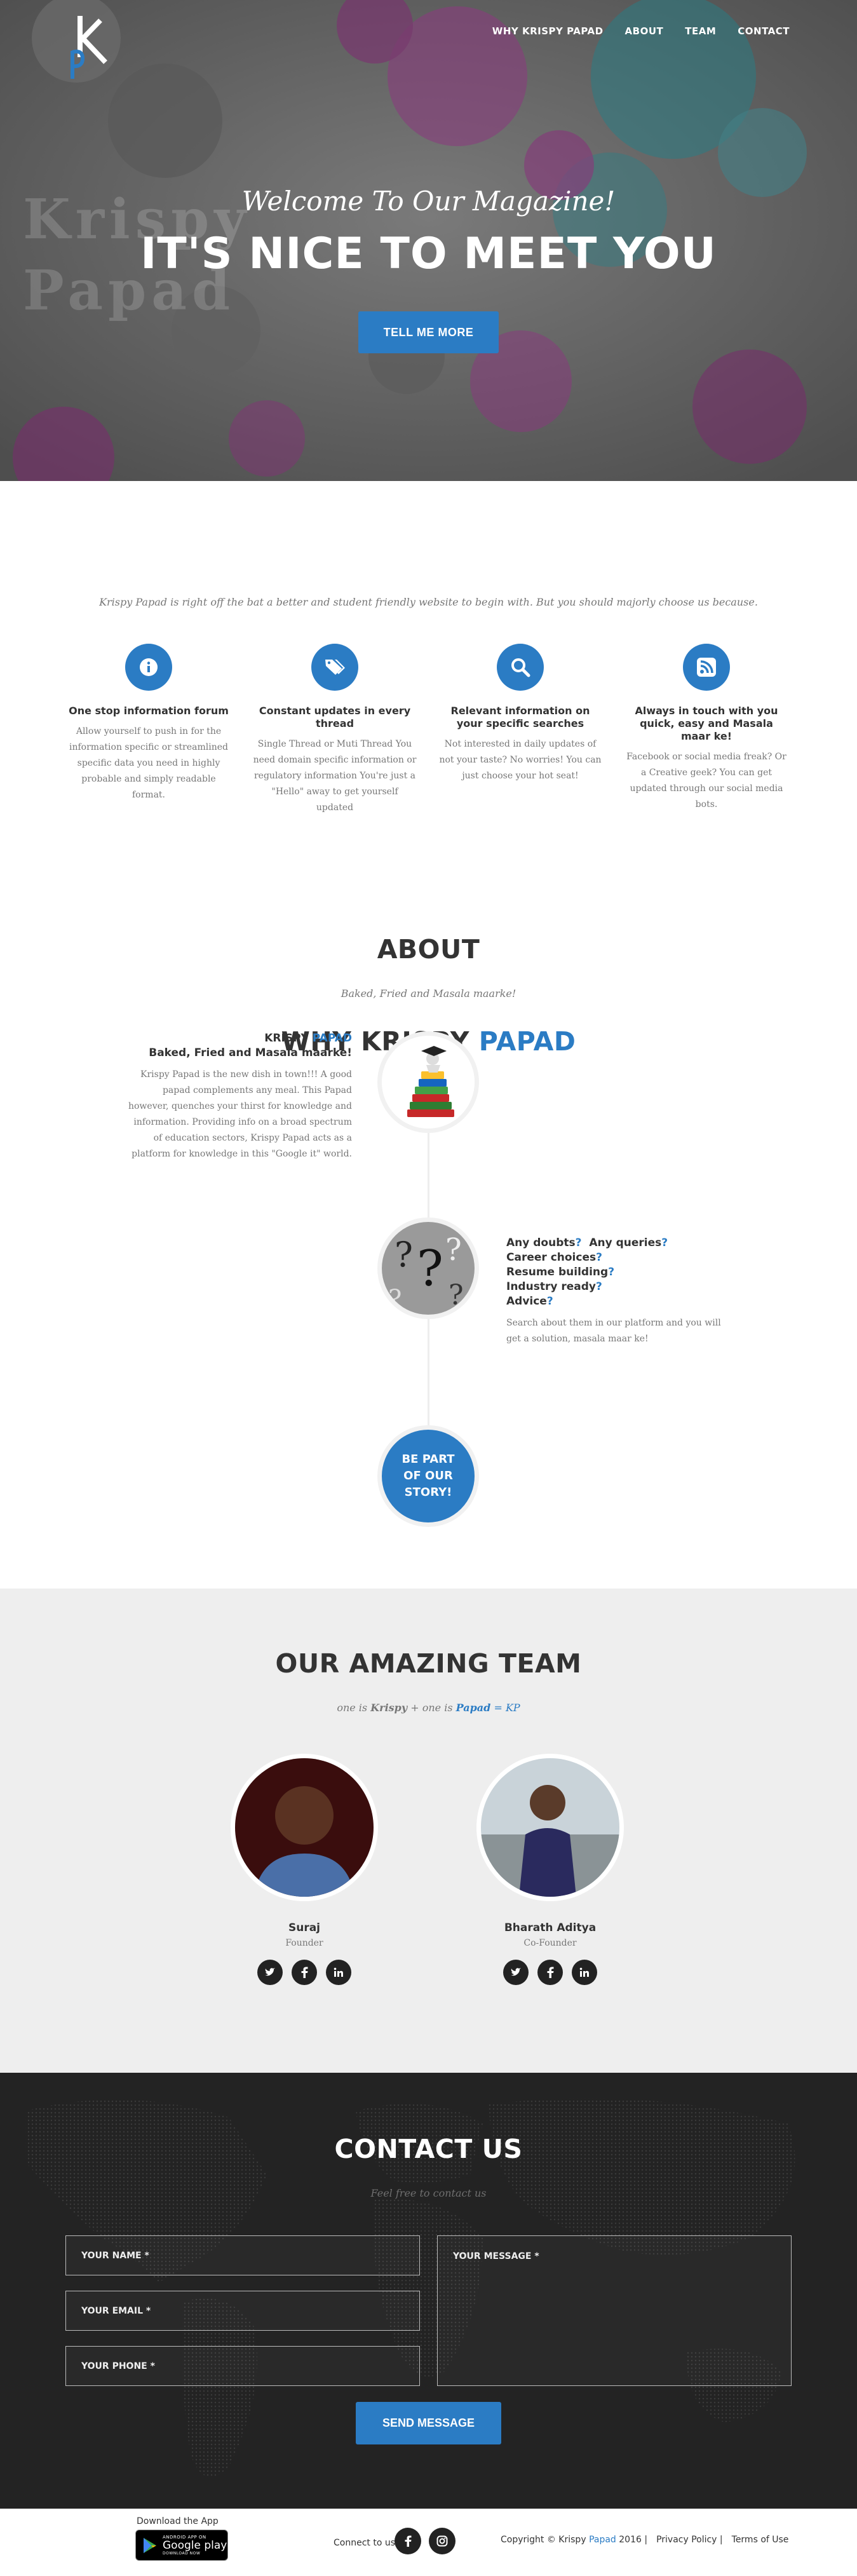 This screenshot has width=857, height=2576. Describe the element at coordinates (520, 667) in the screenshot. I see `search-icon` at that location.